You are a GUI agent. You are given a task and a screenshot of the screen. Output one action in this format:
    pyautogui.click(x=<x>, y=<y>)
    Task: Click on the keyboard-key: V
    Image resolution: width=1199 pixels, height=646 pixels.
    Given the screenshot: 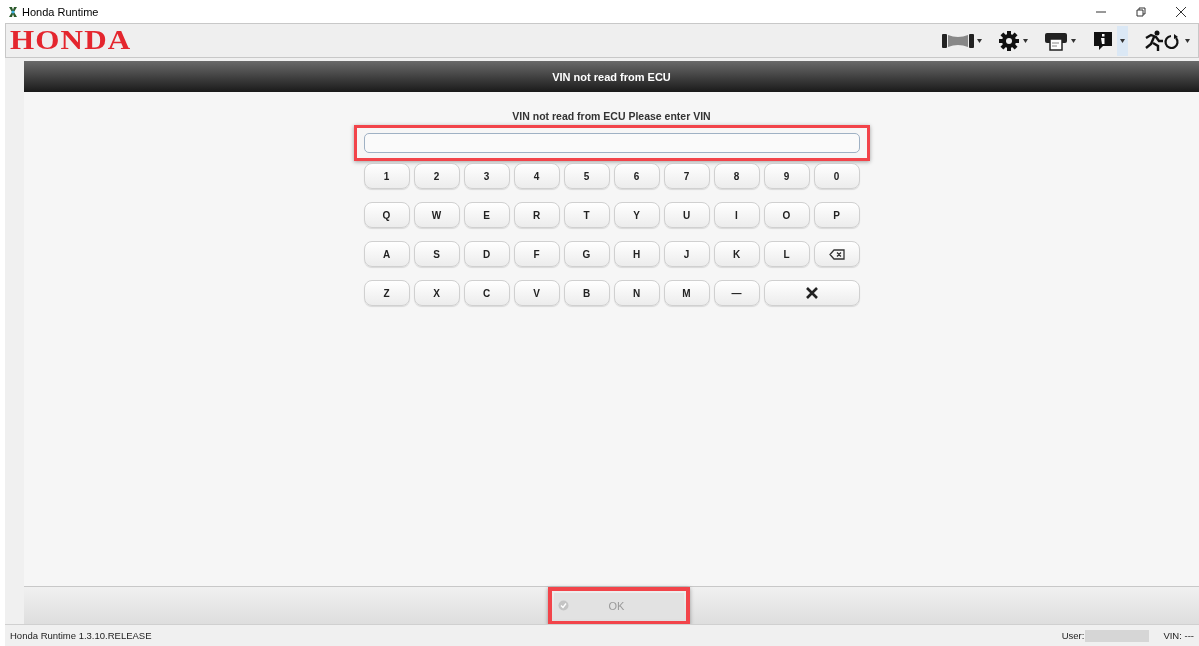 What is the action you would take?
    pyautogui.click(x=536, y=293)
    